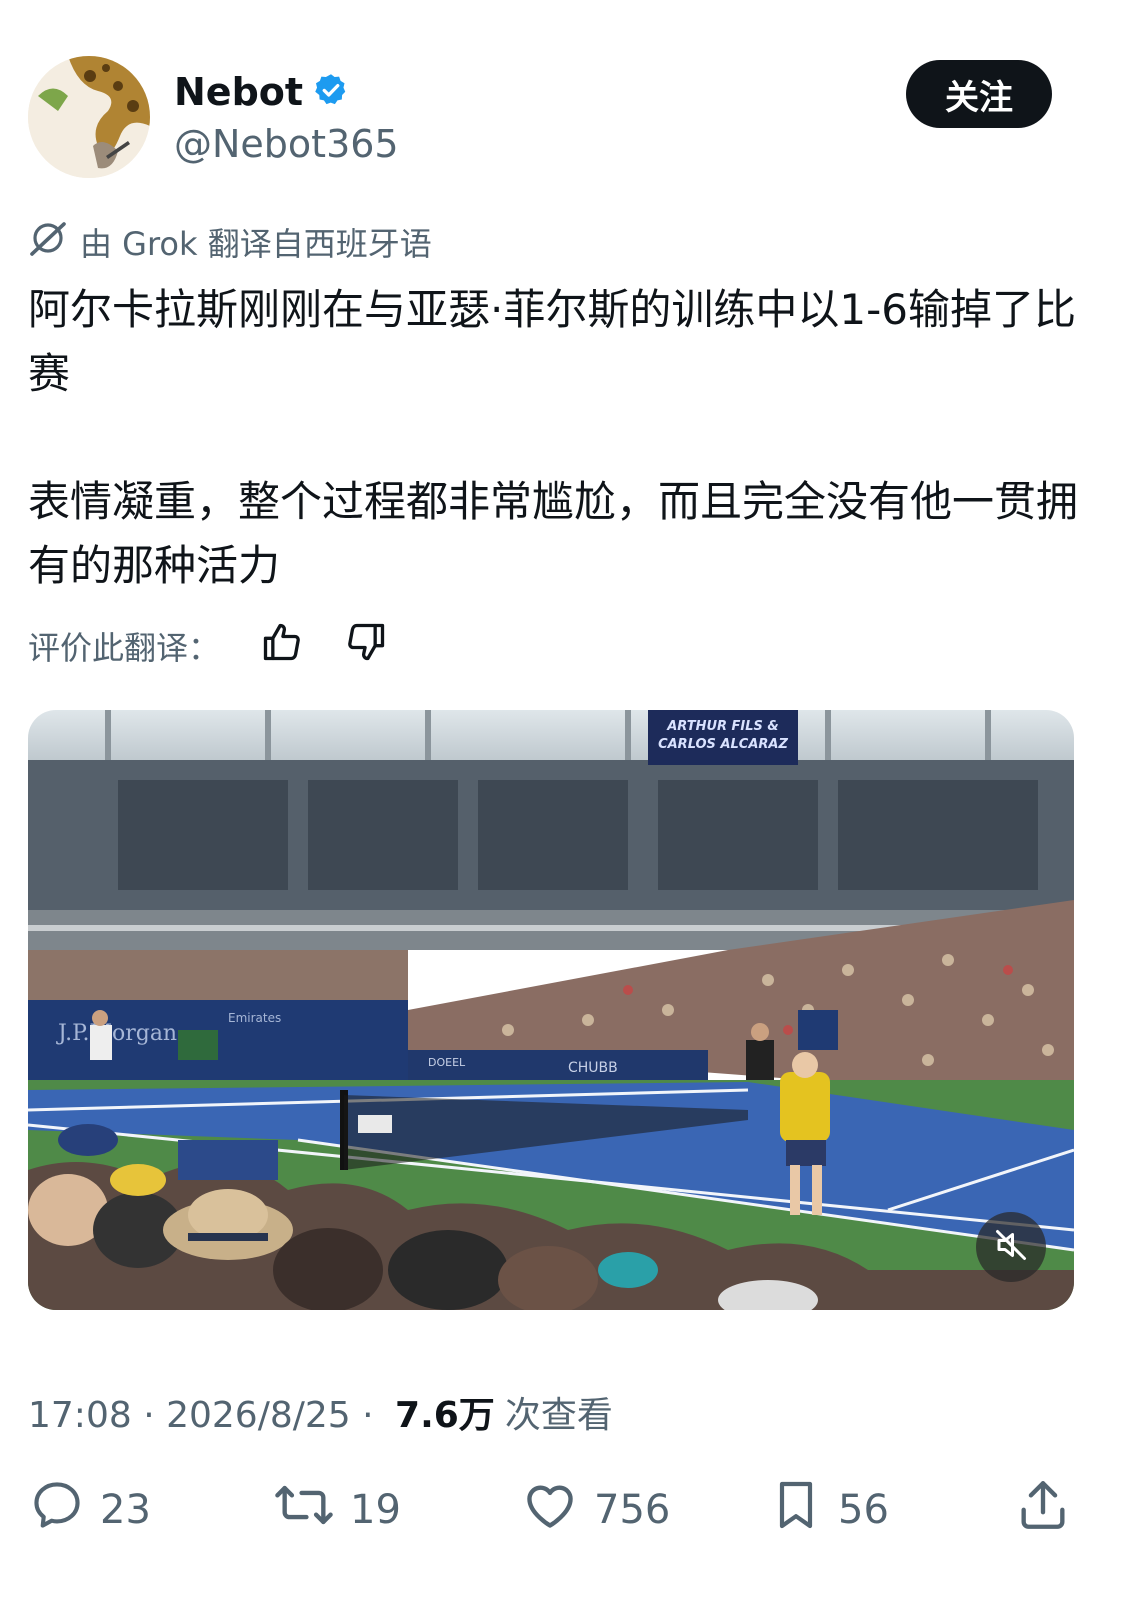 This screenshot has height=1601, width=1125. Describe the element at coordinates (258, 1415) in the screenshot. I see `tweet-date: 2026/8/25` at that location.